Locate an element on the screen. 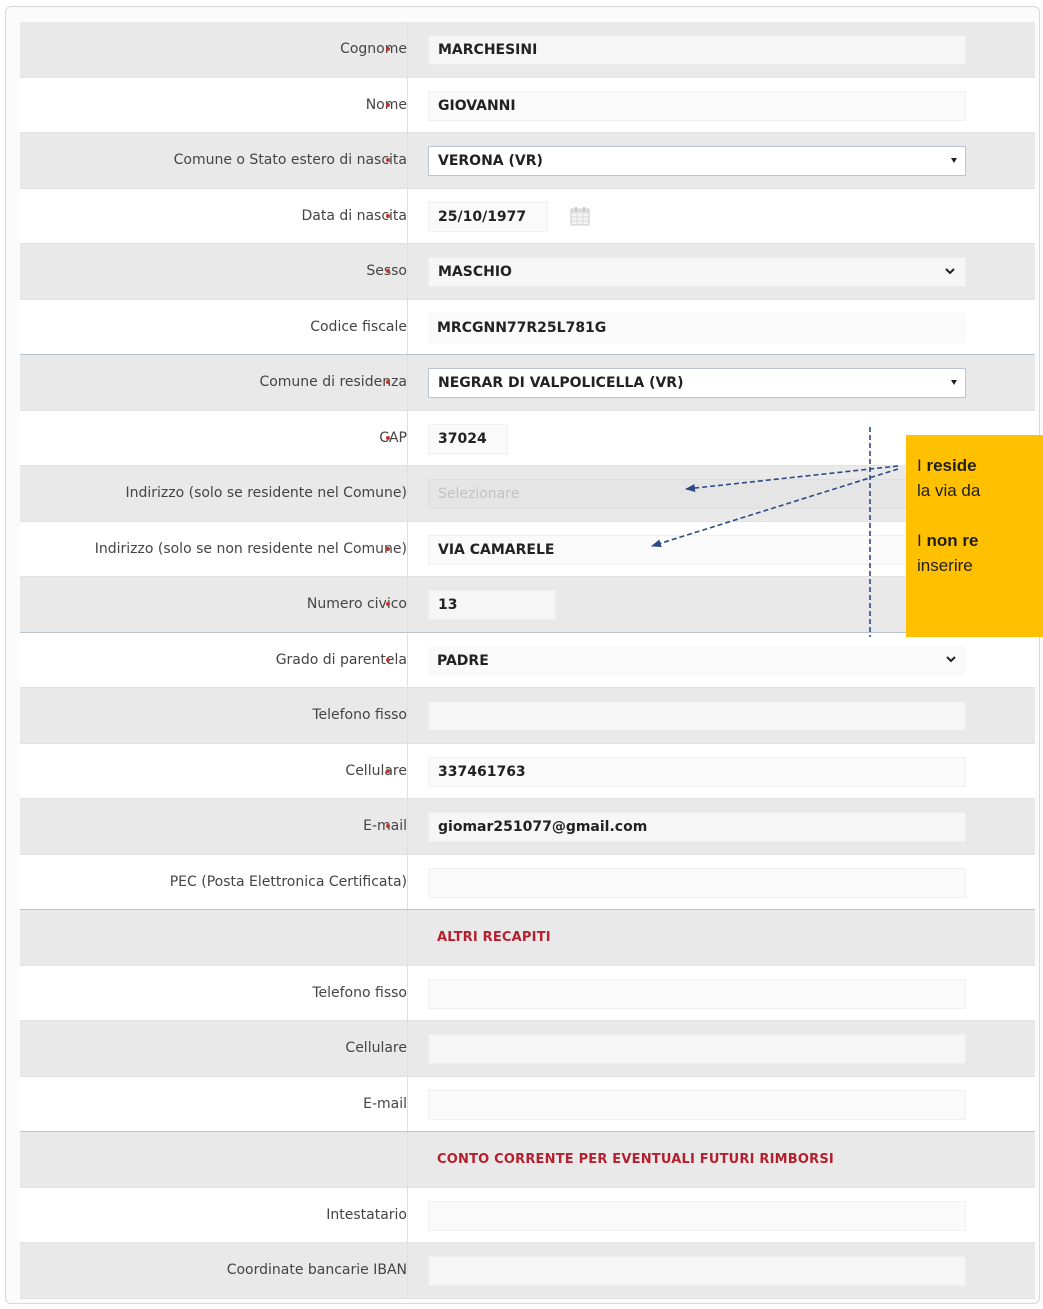 The height and width of the screenshot is (1309, 1043). telefono-fisso-input is located at coordinates (697, 716).